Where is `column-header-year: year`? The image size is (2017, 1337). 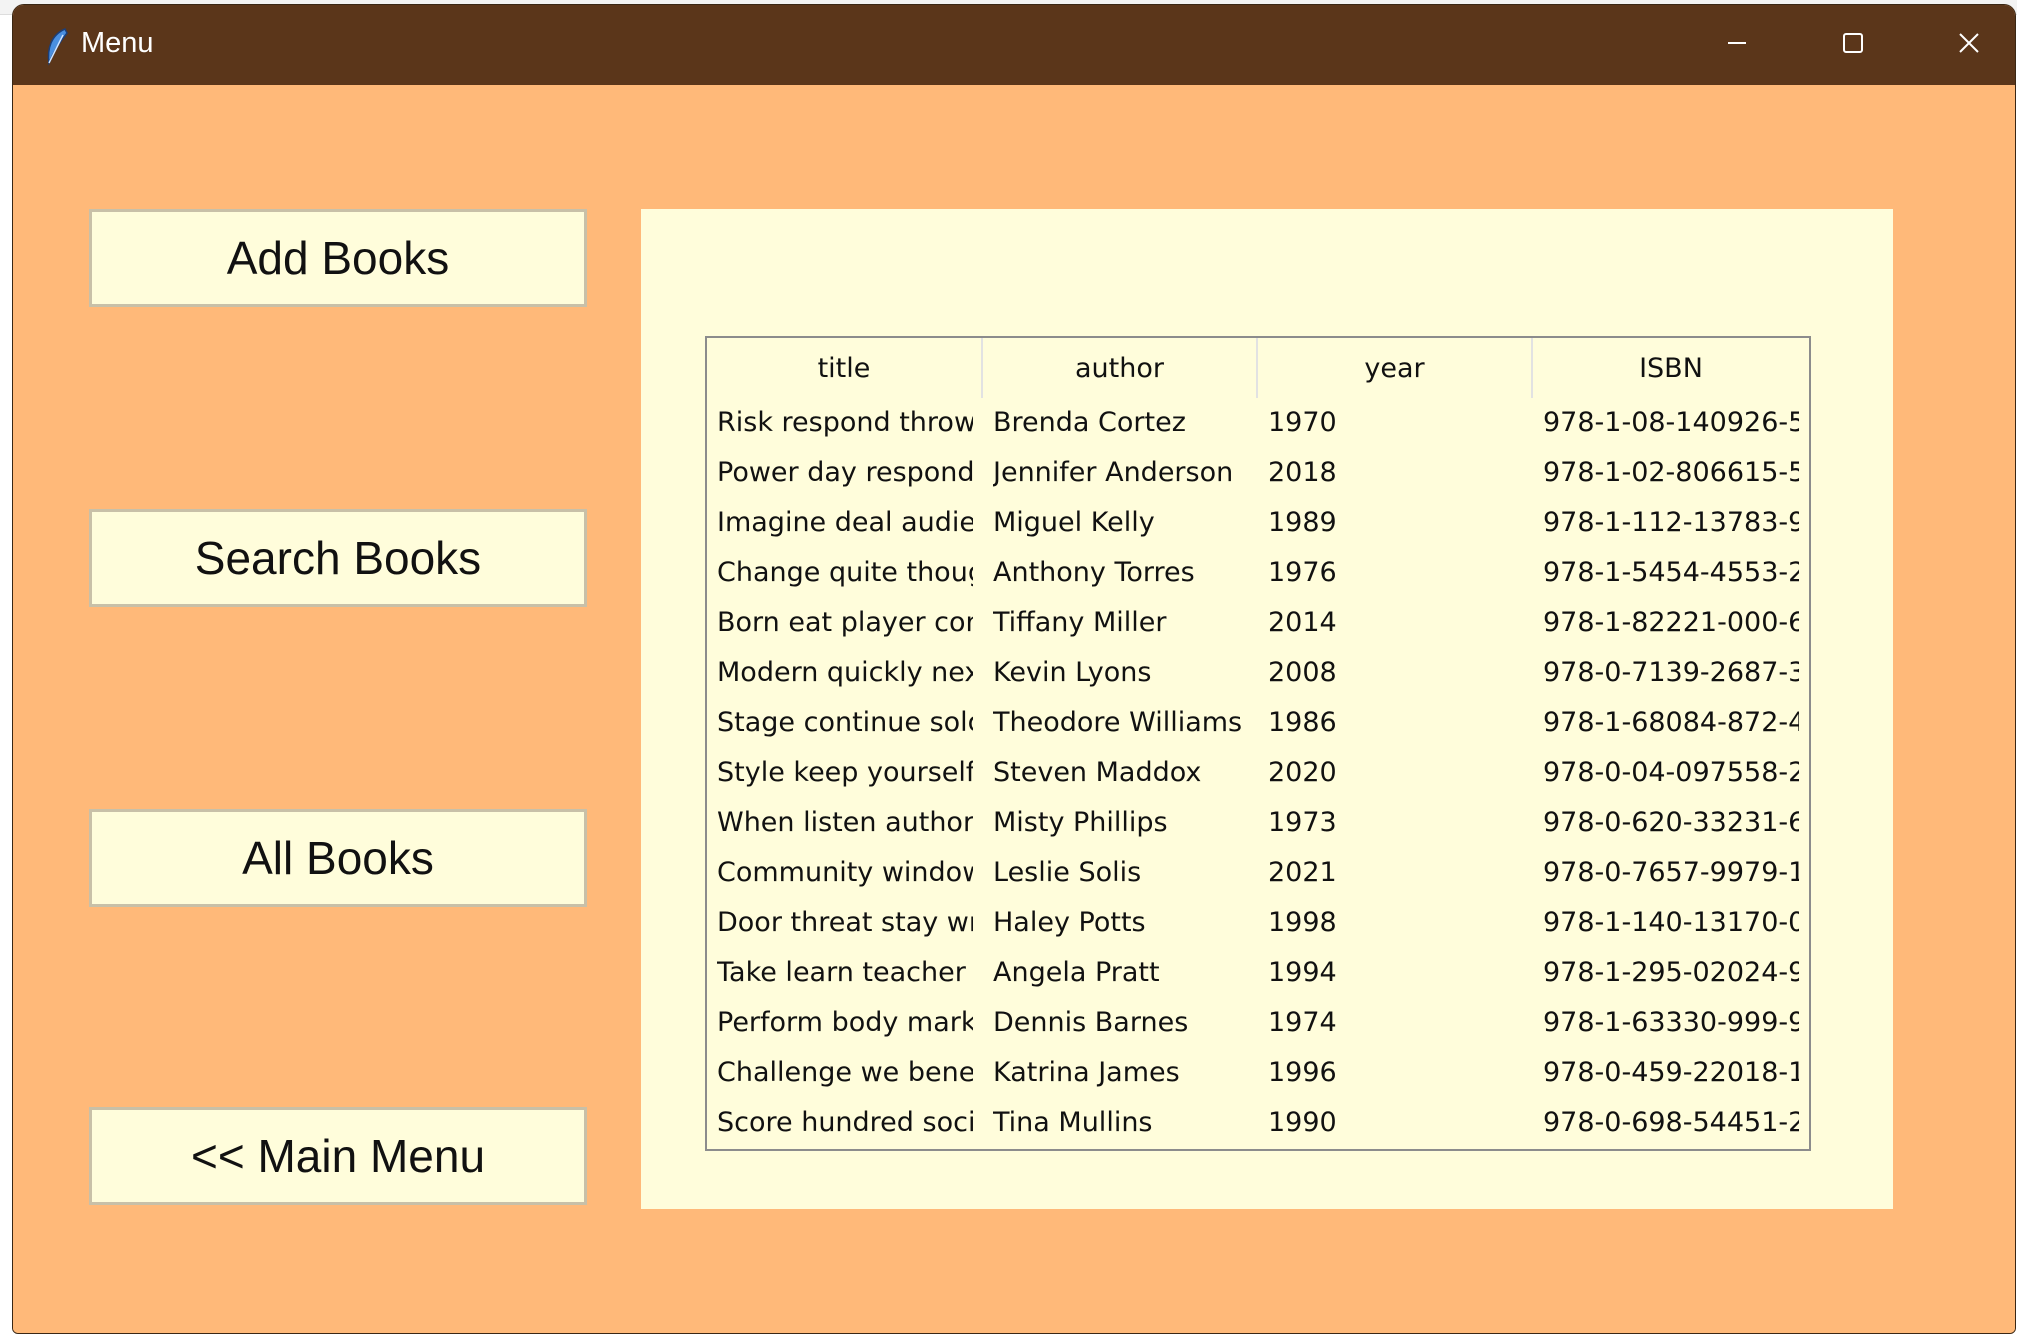
column-header-year: year is located at coordinates (1395, 368).